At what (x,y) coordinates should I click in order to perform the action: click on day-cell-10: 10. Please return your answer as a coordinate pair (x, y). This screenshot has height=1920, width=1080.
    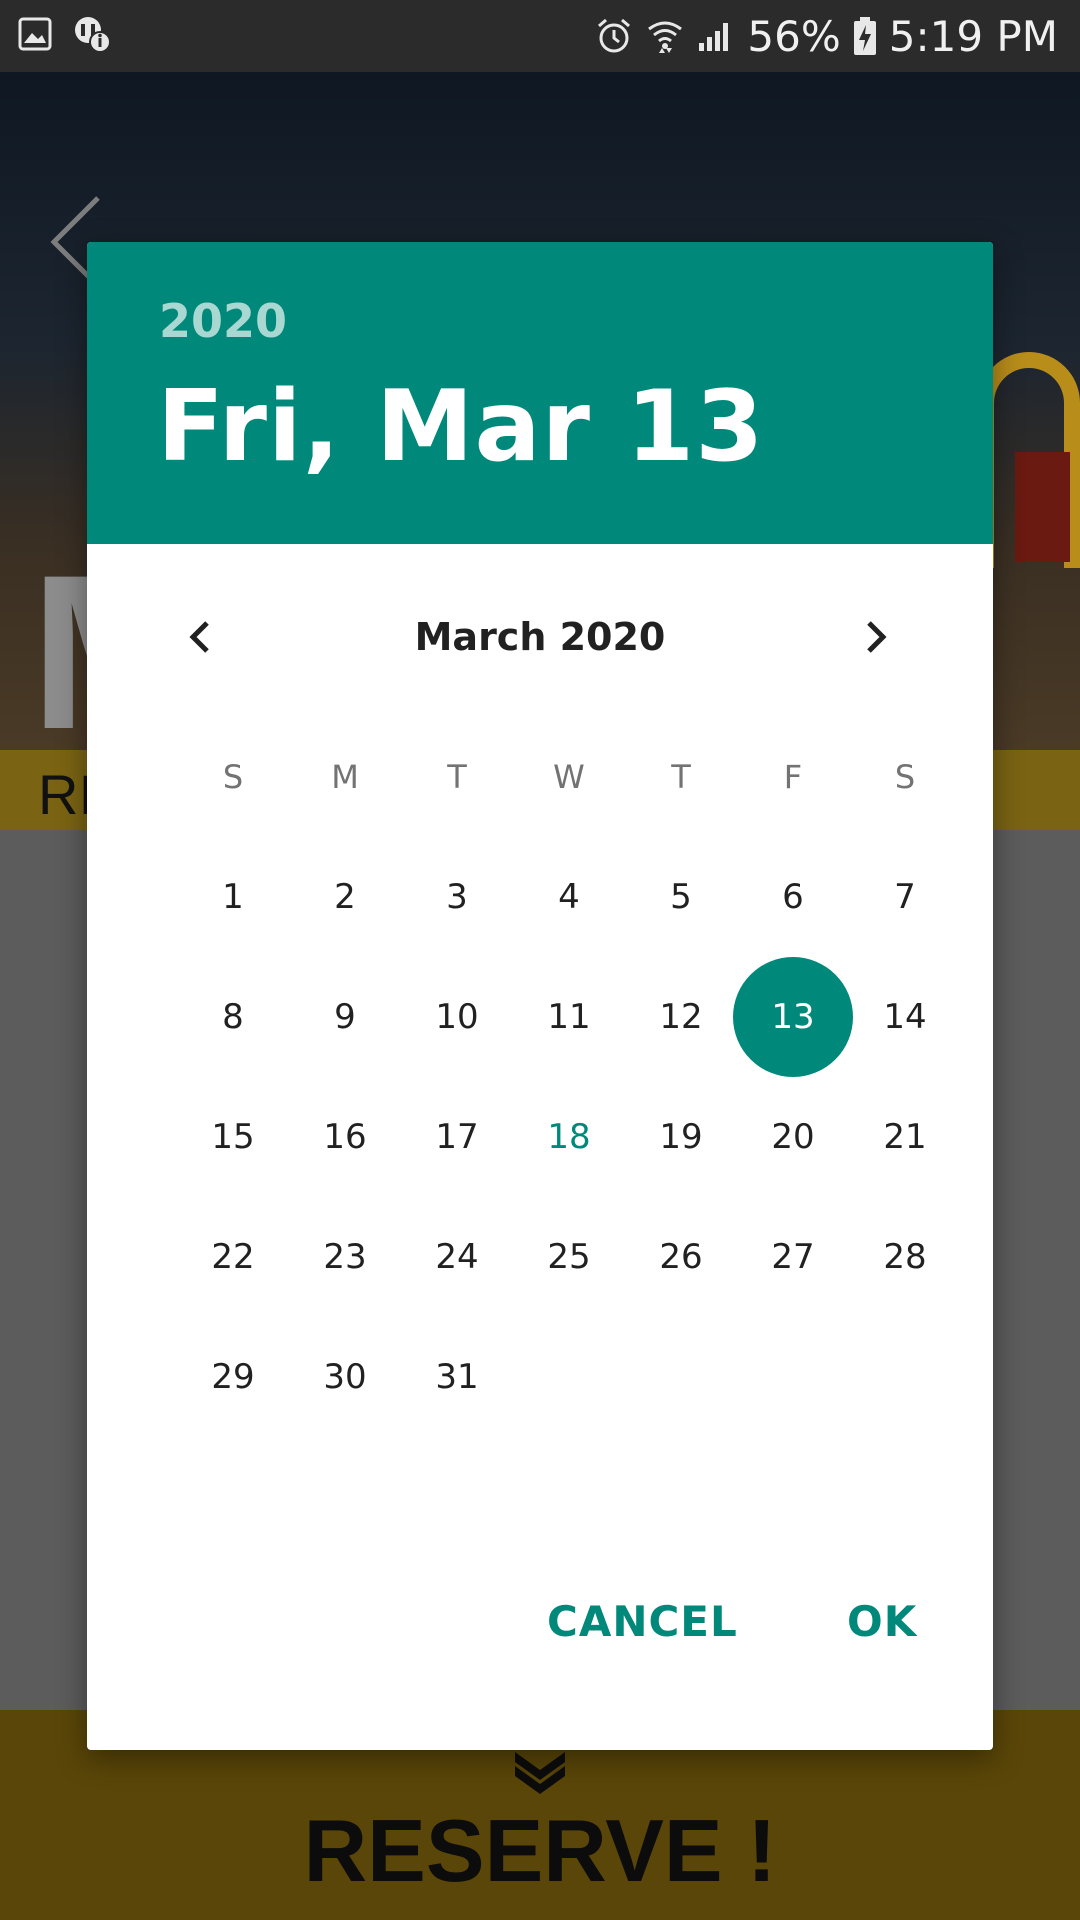
    Looking at the image, I should click on (457, 1017).